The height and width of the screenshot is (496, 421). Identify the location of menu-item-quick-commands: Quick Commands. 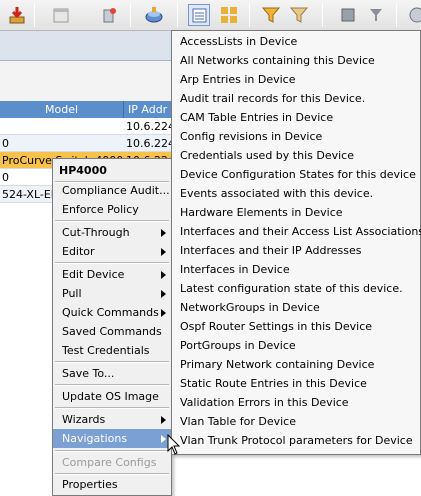
(112, 312).